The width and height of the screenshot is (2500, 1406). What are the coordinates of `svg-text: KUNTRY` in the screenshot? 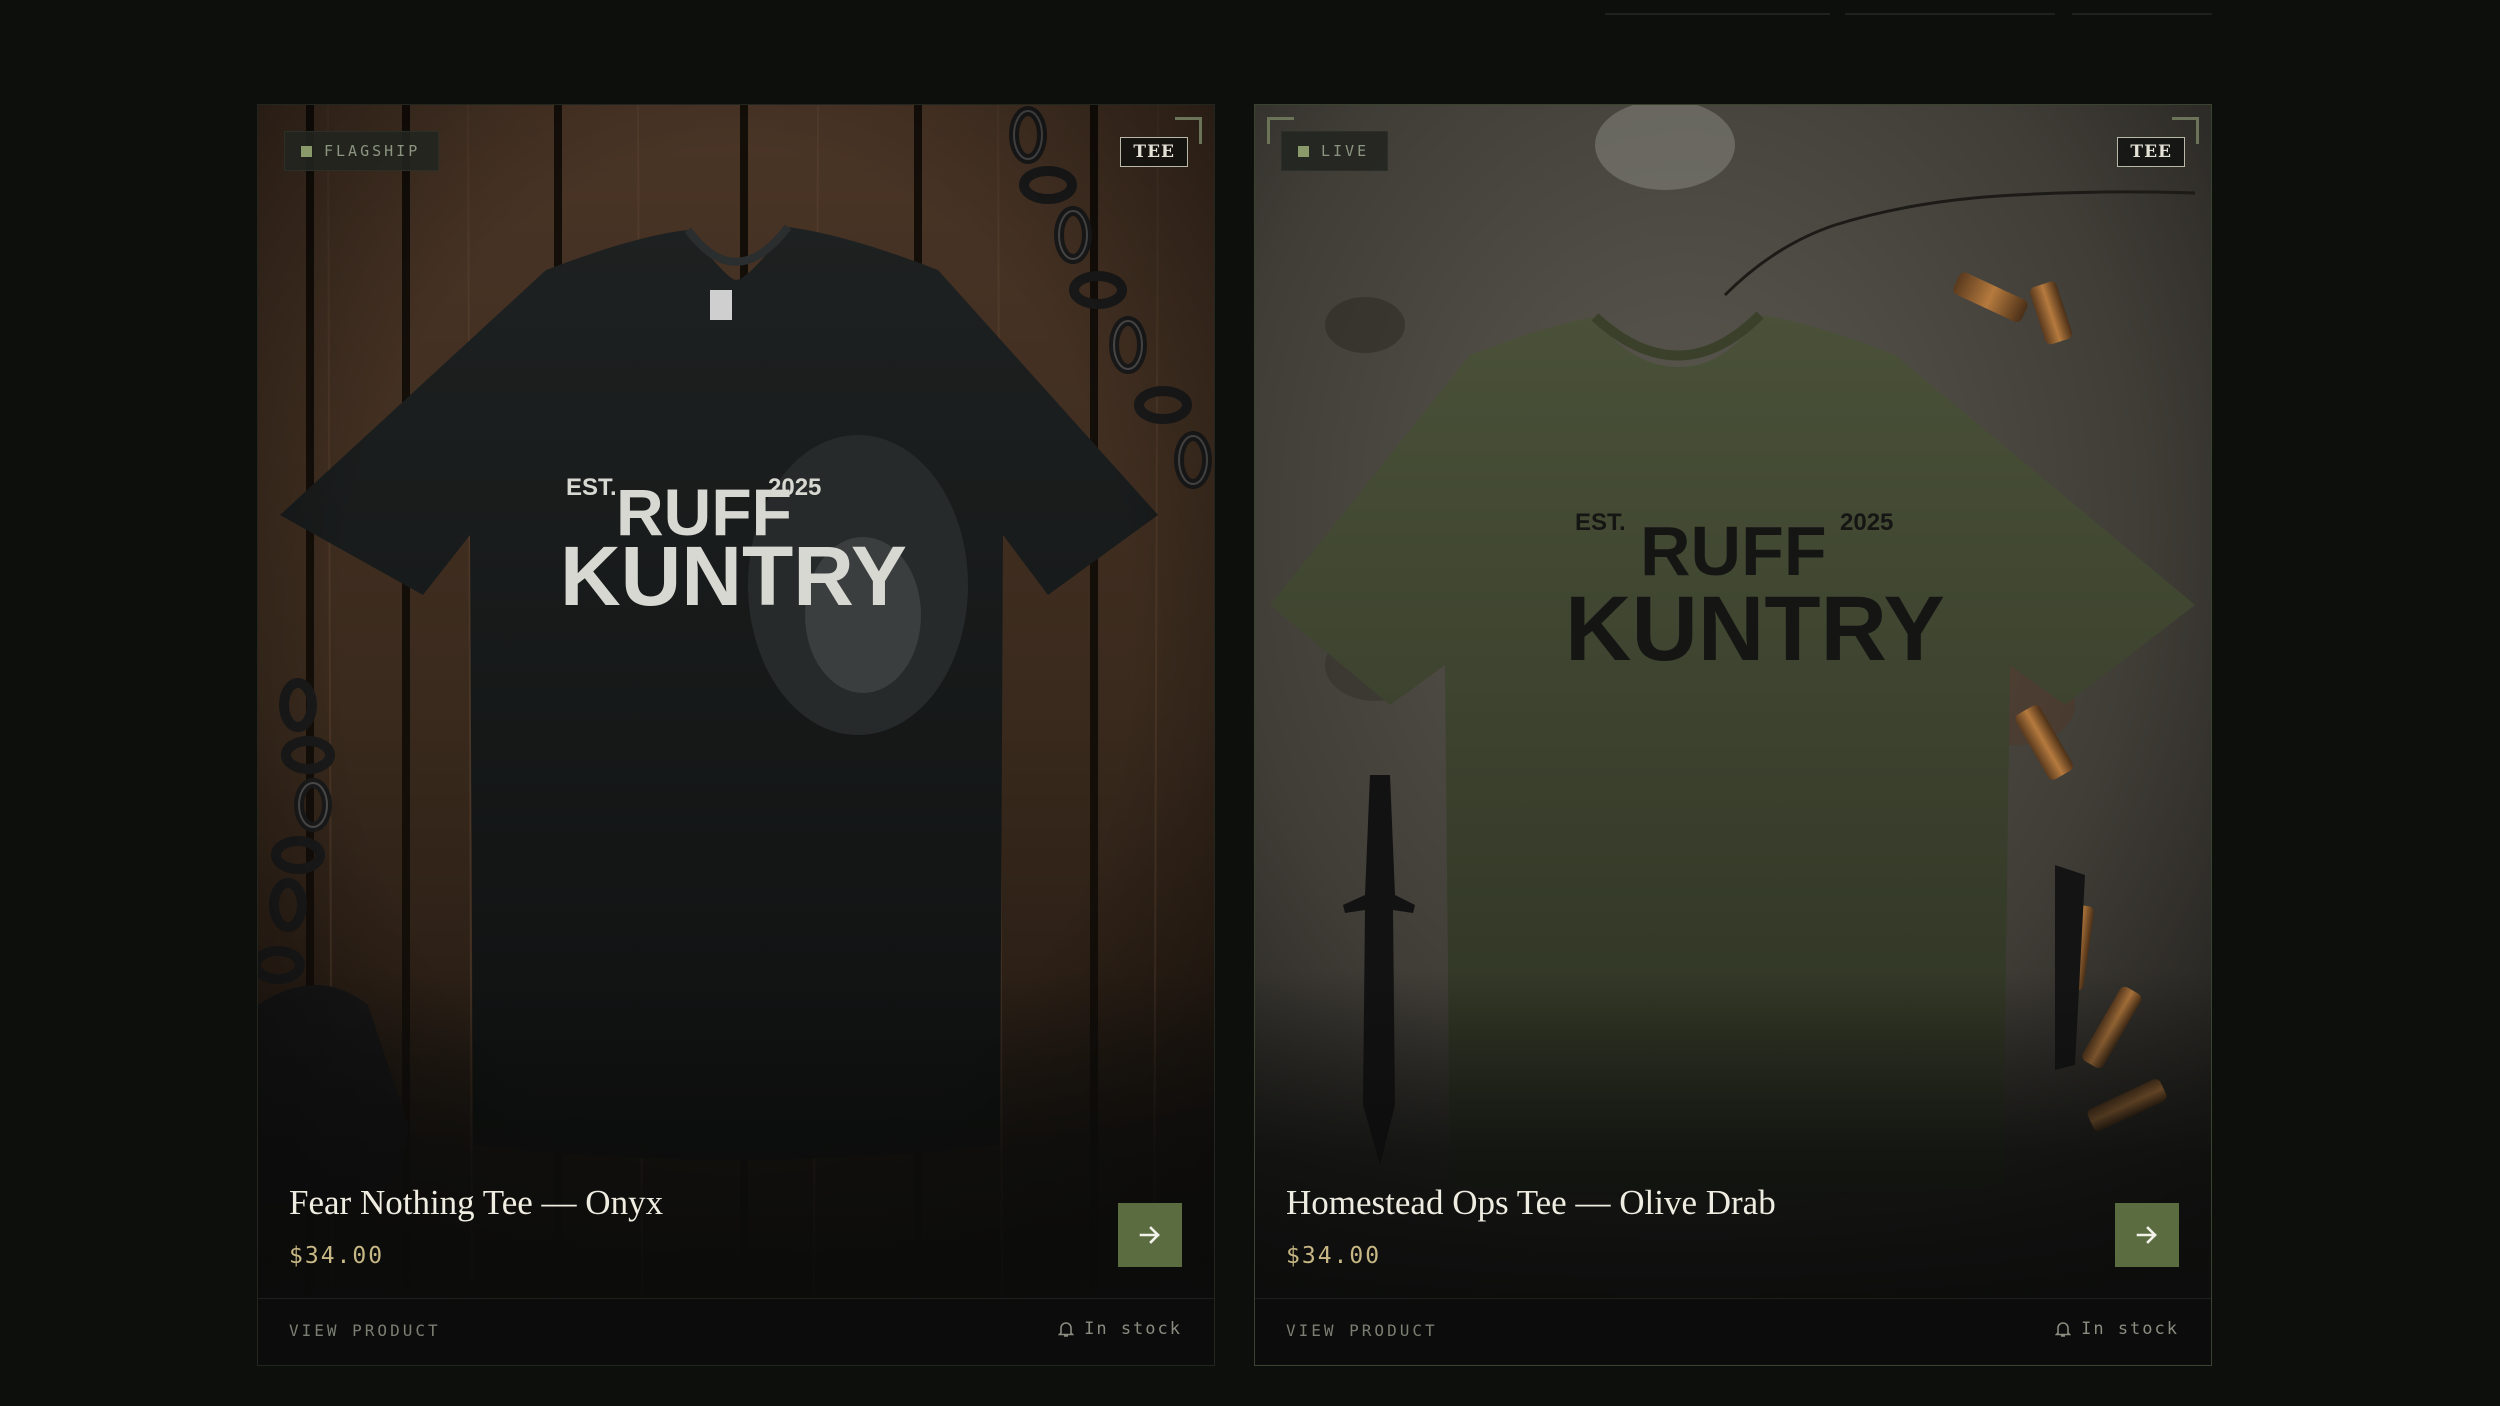 It's located at (1755, 629).